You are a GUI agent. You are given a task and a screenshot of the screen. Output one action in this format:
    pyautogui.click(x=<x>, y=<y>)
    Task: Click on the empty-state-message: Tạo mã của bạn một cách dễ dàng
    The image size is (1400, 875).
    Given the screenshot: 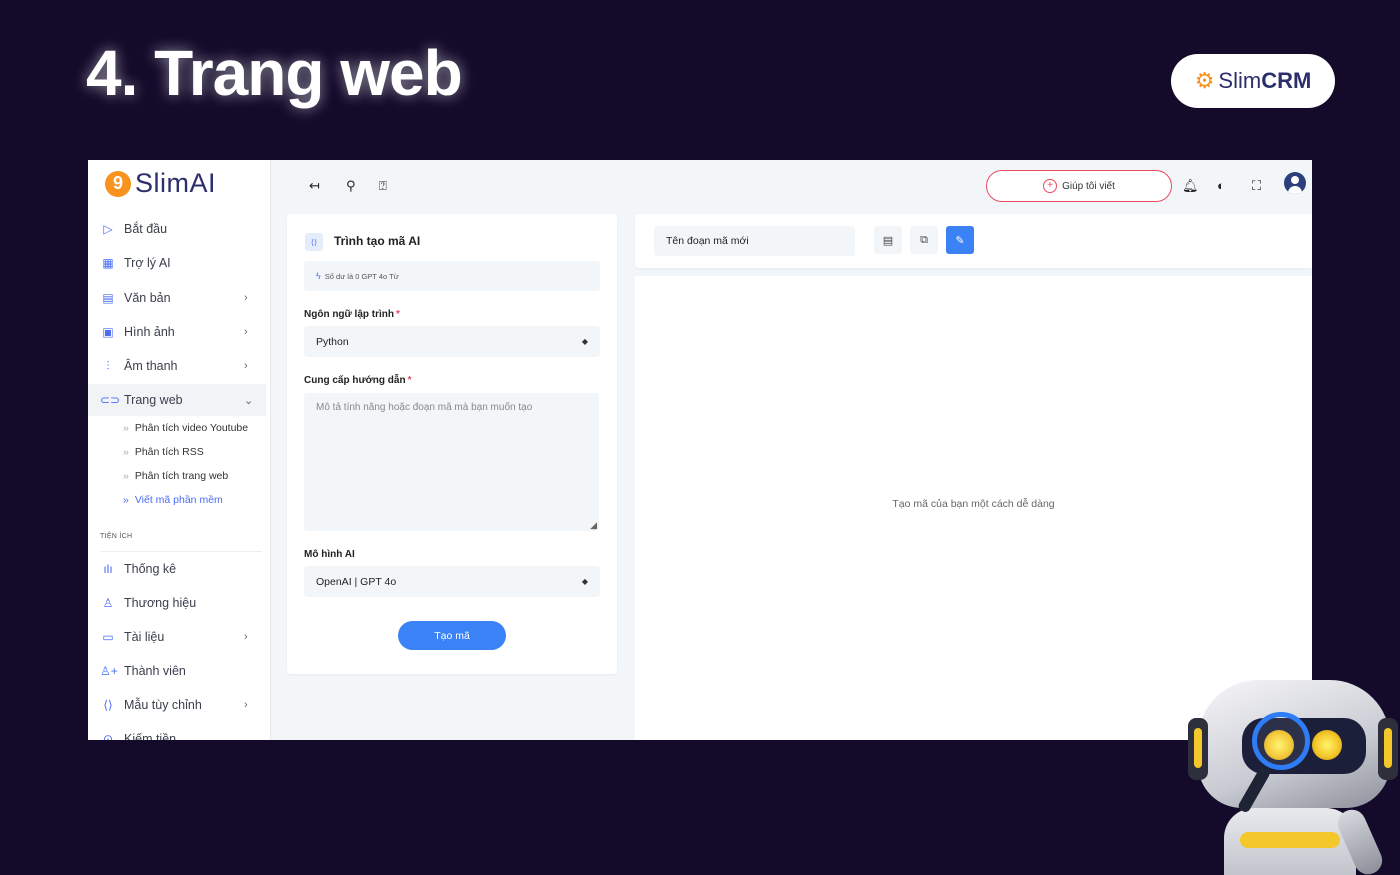 What is the action you would take?
    pyautogui.click(x=973, y=504)
    